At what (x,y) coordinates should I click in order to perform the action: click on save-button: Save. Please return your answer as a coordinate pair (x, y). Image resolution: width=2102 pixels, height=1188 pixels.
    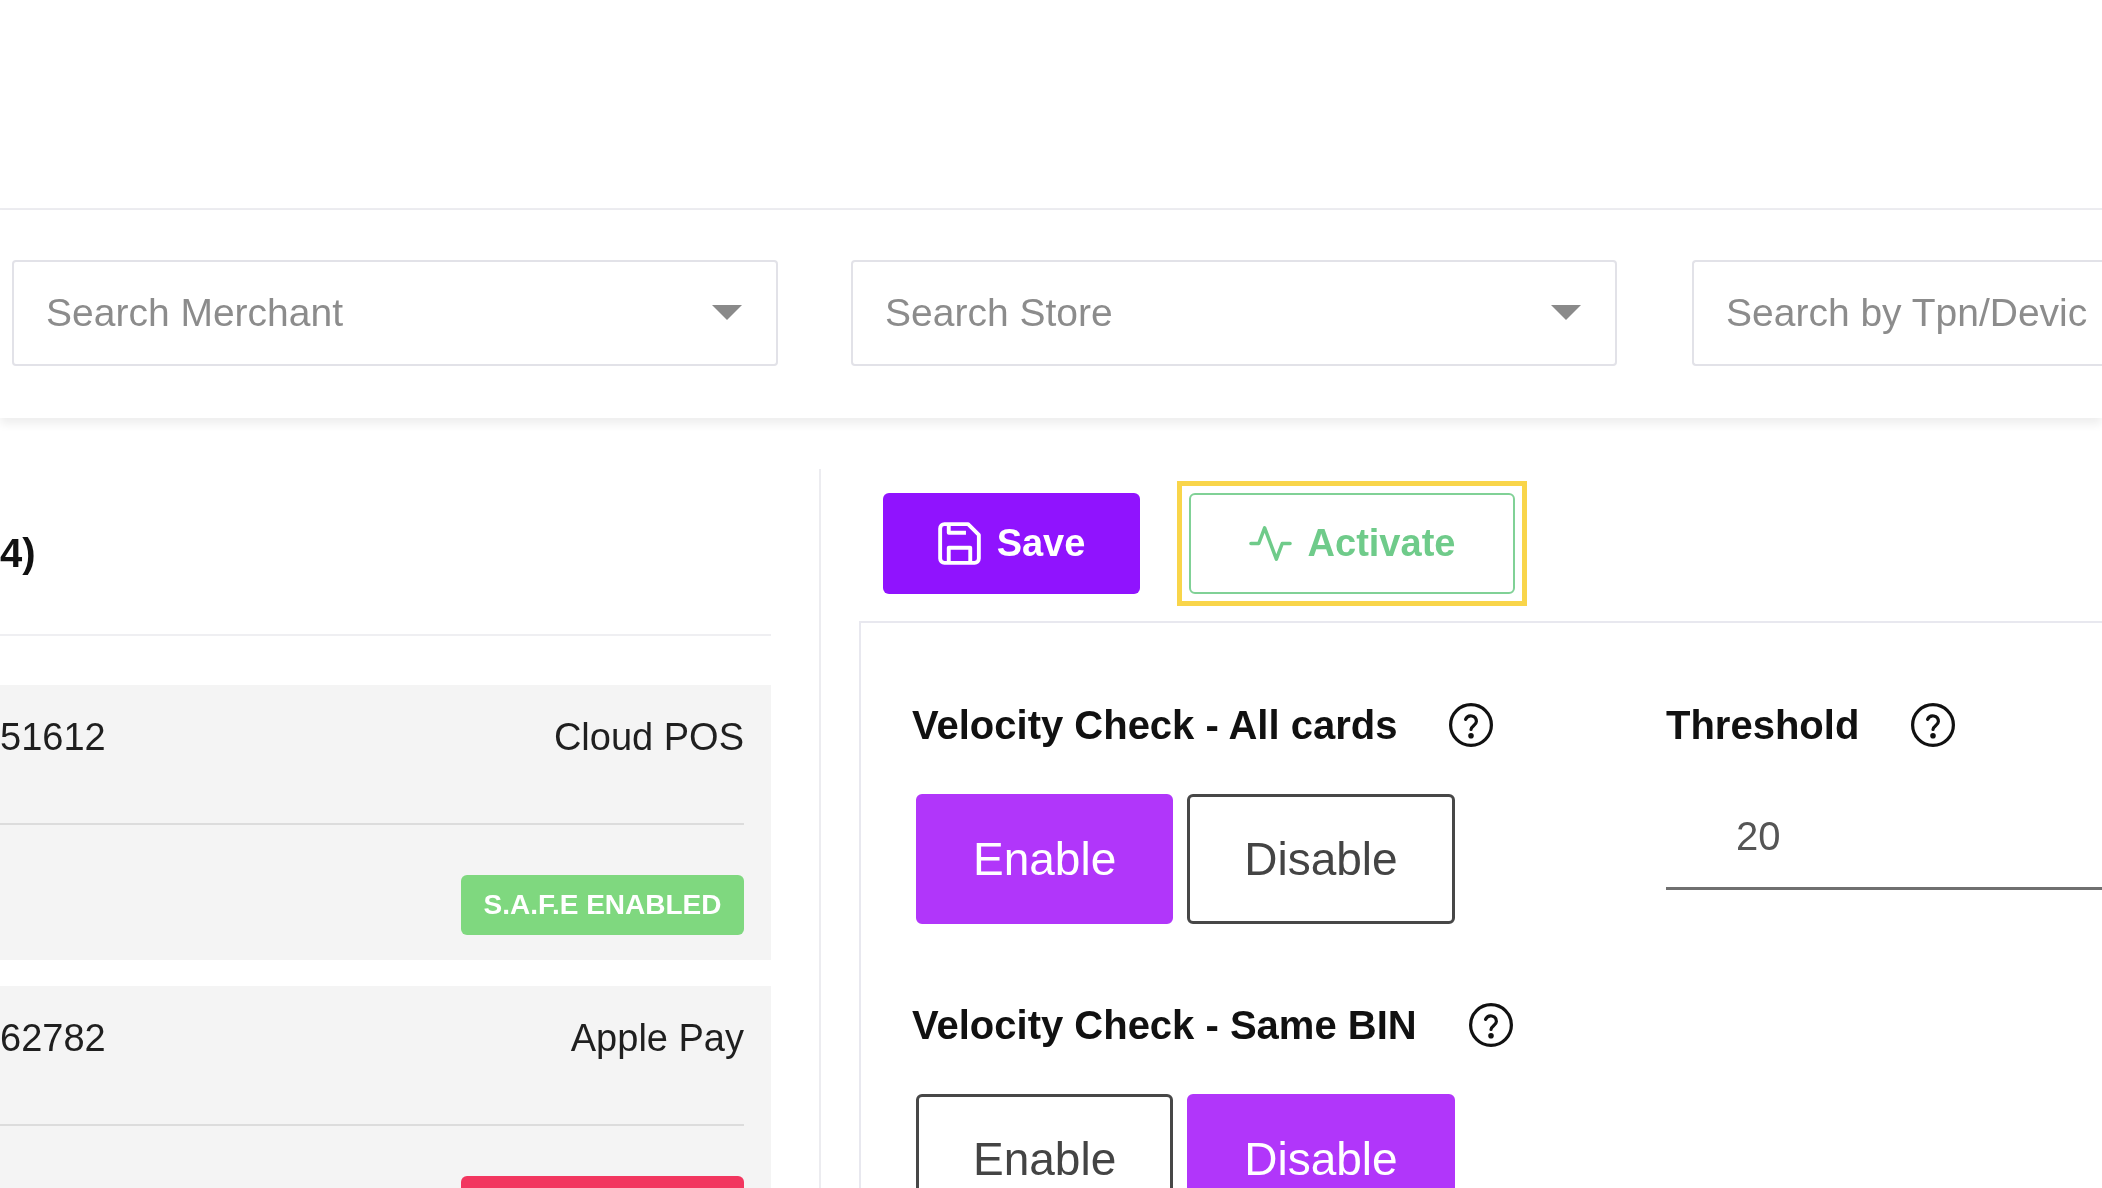
    Looking at the image, I should click on (1011, 543).